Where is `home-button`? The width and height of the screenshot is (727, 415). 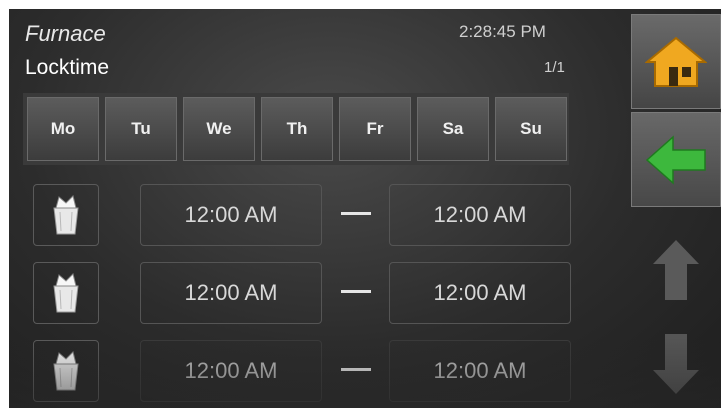
home-button is located at coordinates (676, 61).